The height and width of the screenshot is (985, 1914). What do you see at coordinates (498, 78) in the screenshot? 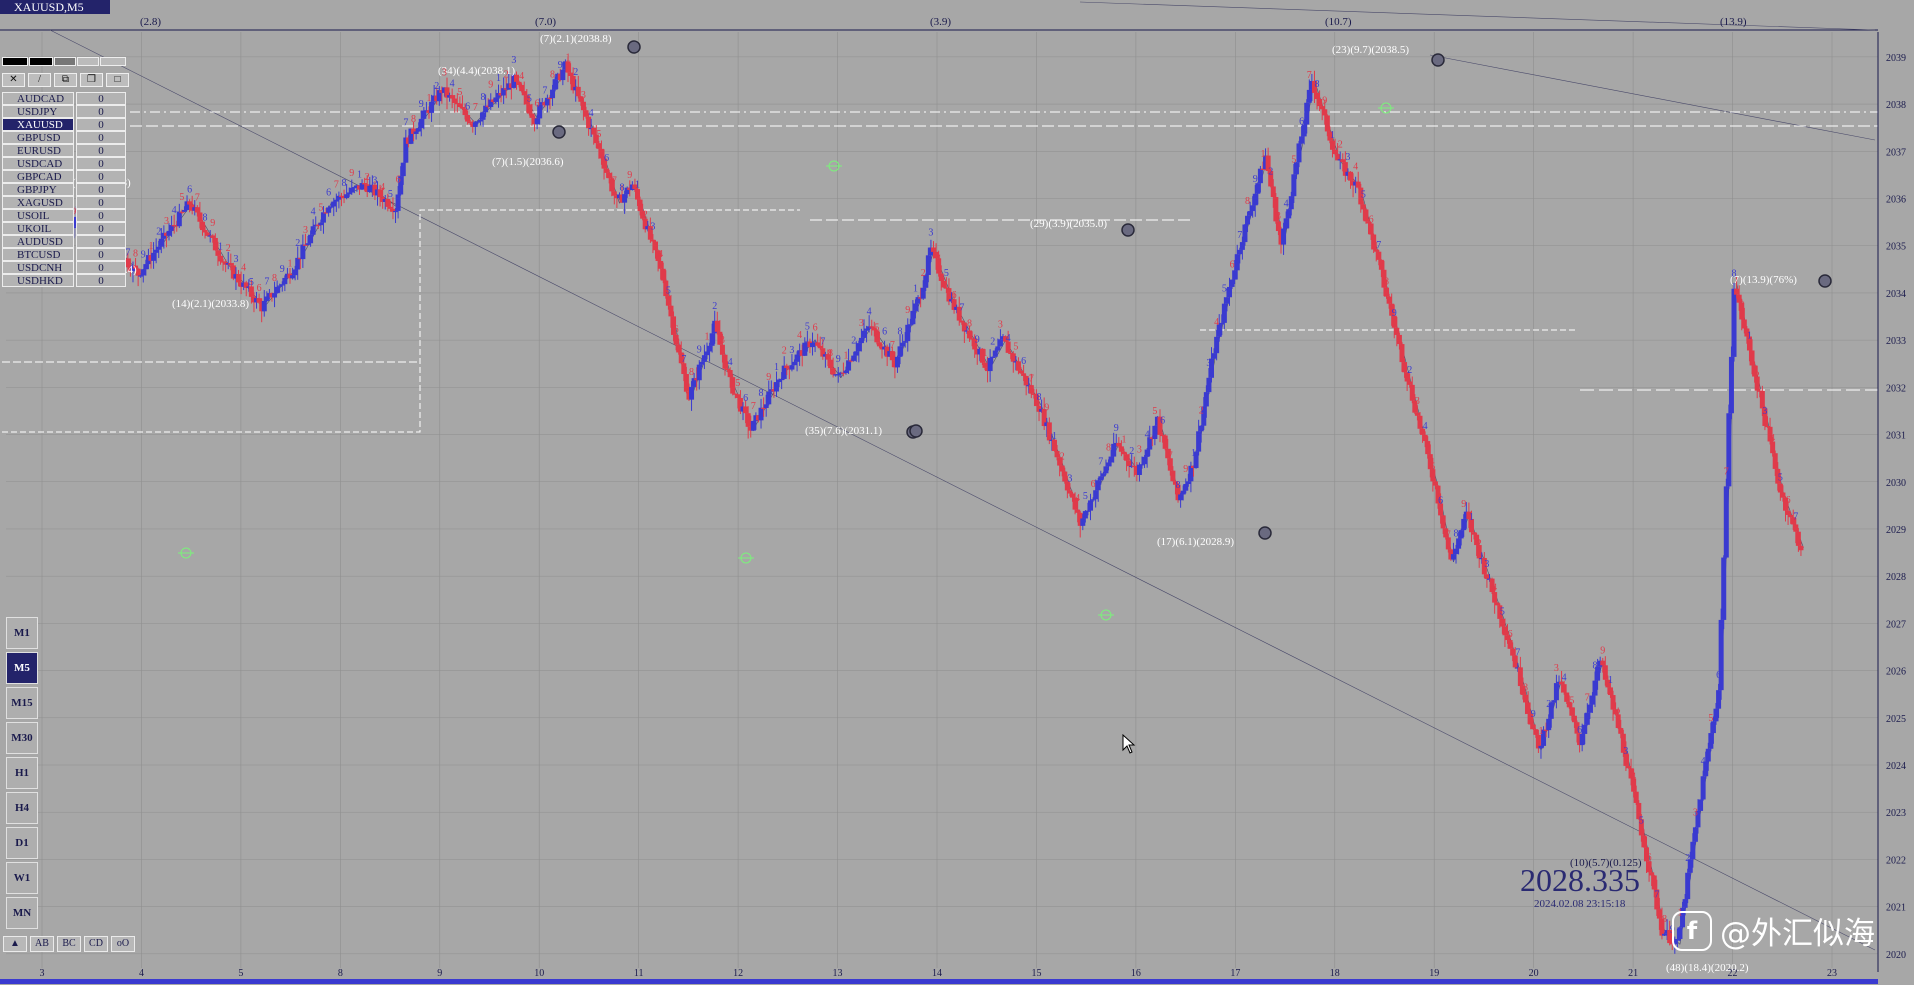
I see `sequence-count-label: 1` at bounding box center [498, 78].